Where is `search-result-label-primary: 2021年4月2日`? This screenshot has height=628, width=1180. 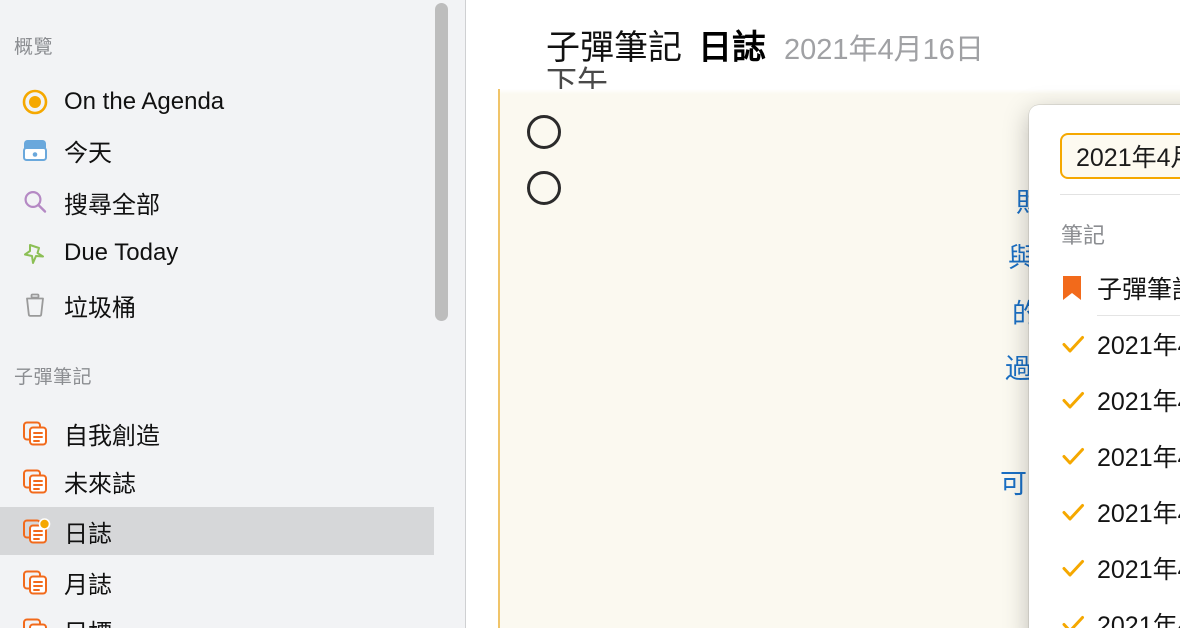 search-result-label-primary: 2021年4月2日 is located at coordinates (1138, 402).